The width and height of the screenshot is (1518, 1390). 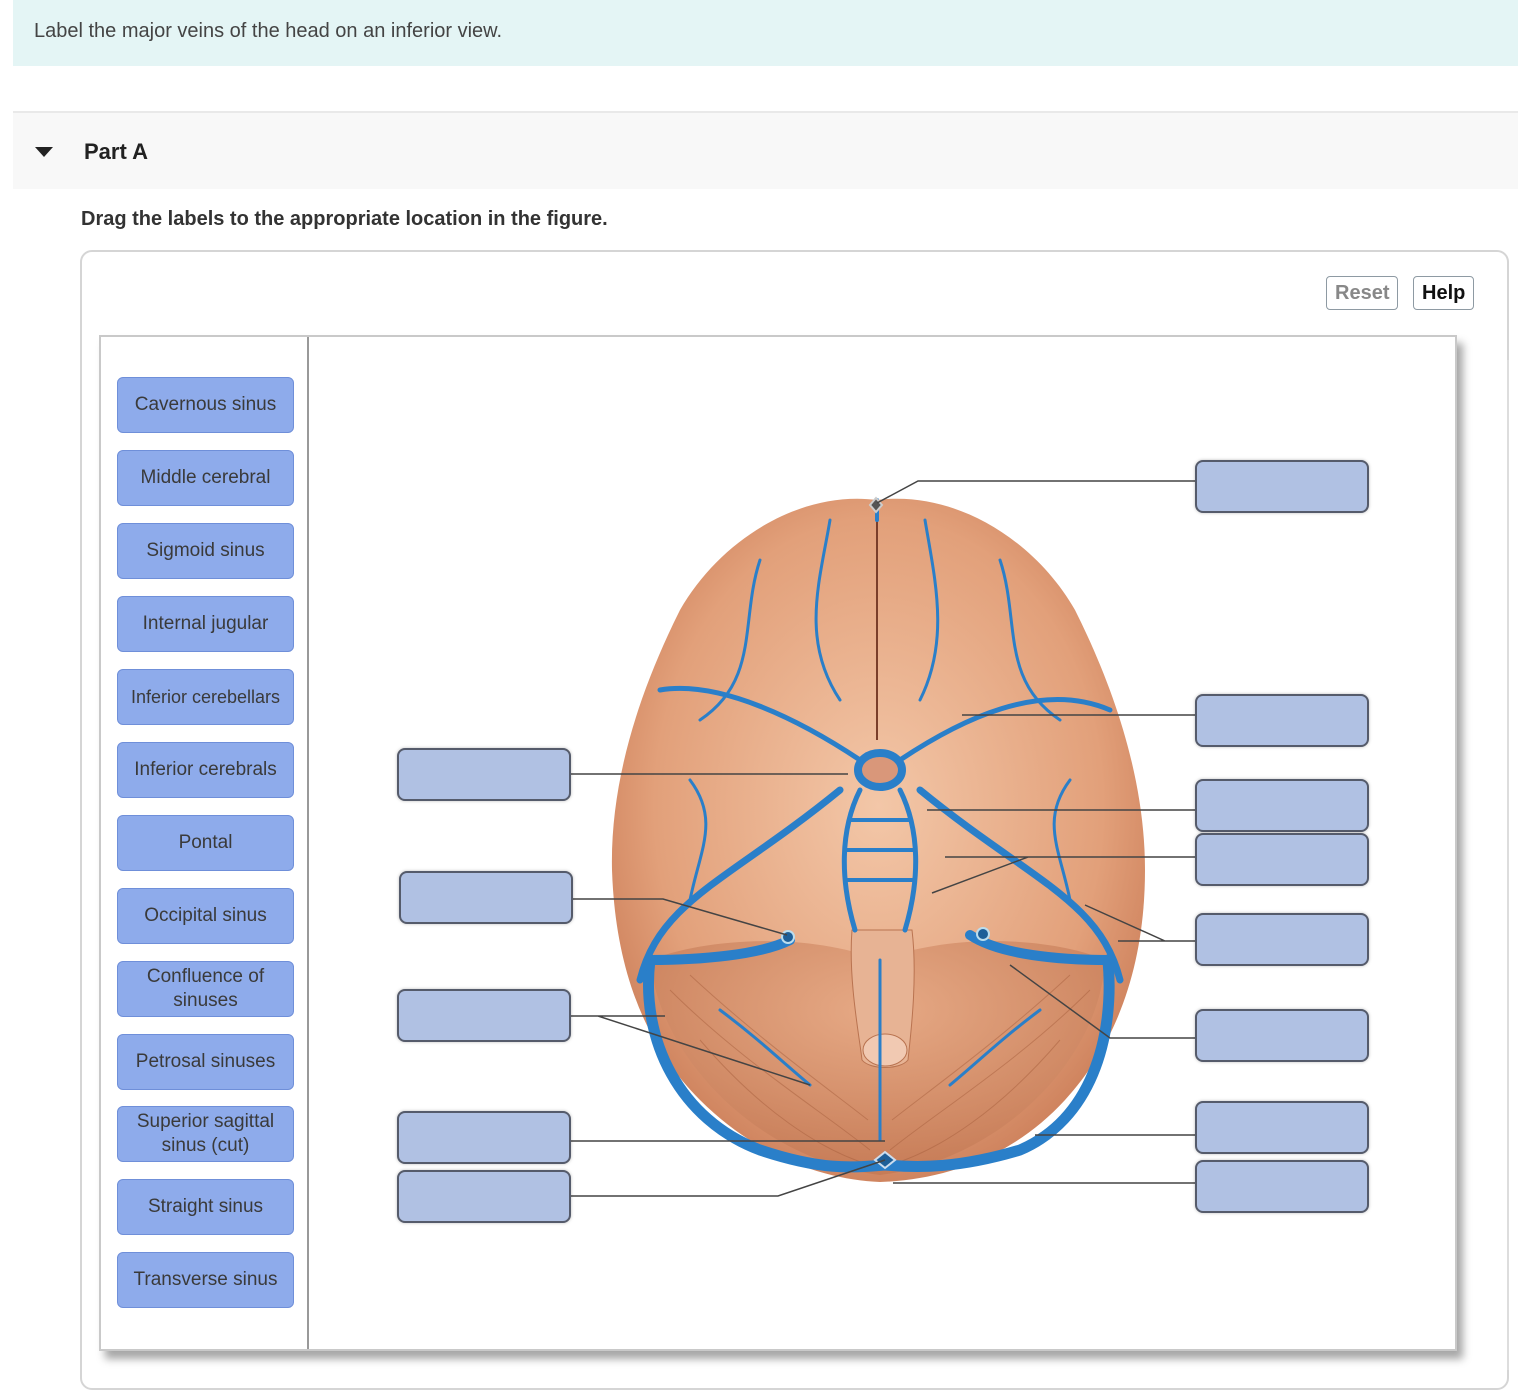 What do you see at coordinates (983, 934) in the screenshot?
I see `internal-jugular-right` at bounding box center [983, 934].